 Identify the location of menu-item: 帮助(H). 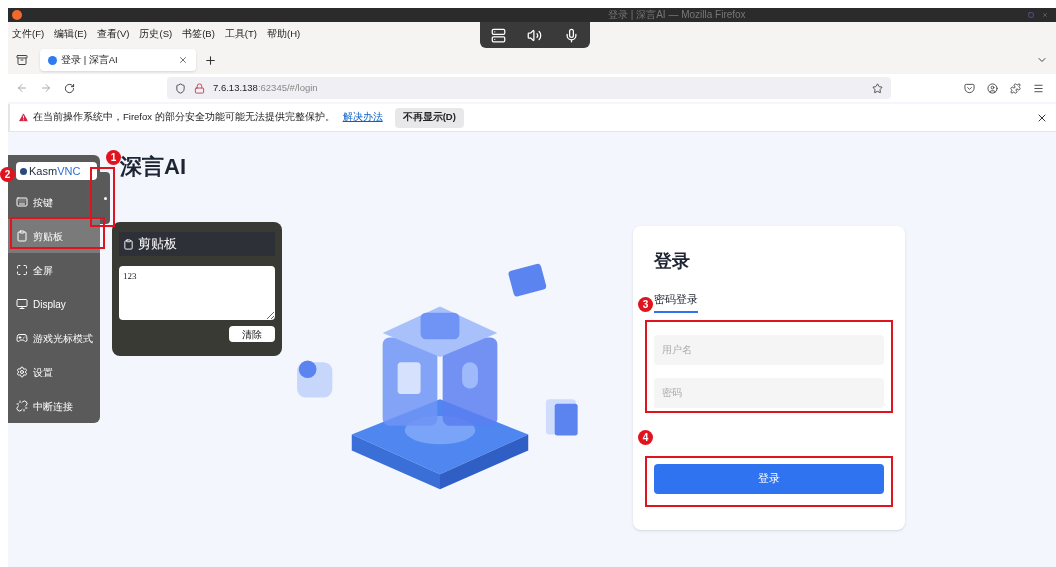
(283, 34).